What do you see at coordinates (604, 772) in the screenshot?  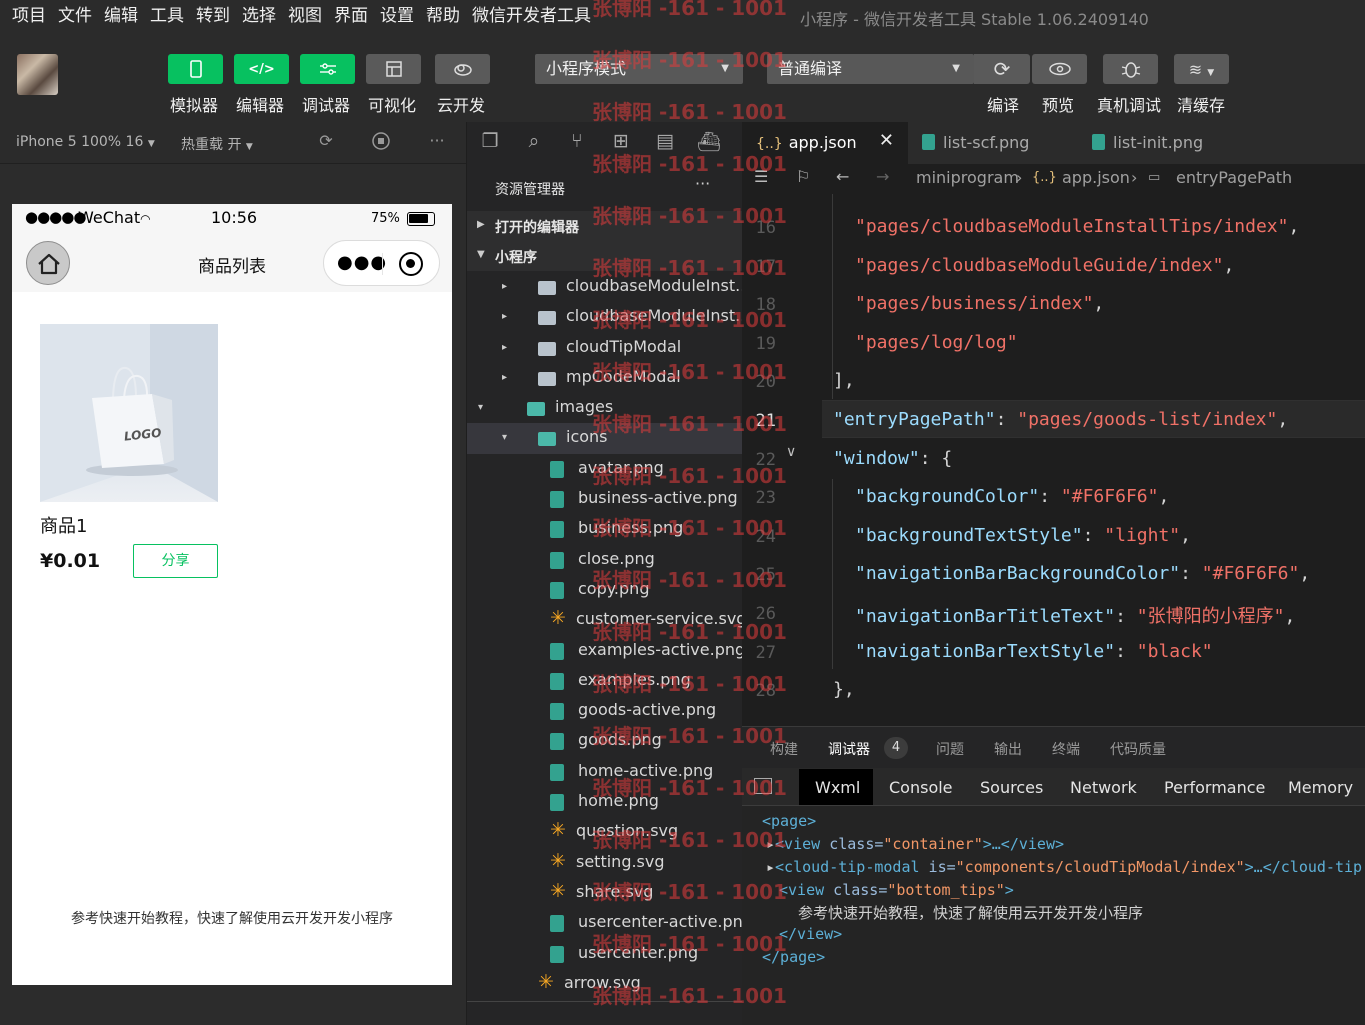 I see `file-item: home-active.png` at bounding box center [604, 772].